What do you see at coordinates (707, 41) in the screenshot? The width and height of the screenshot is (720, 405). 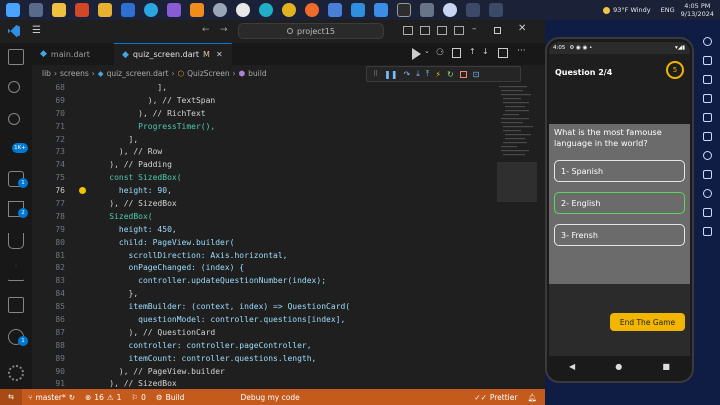 I see `power-icon` at bounding box center [707, 41].